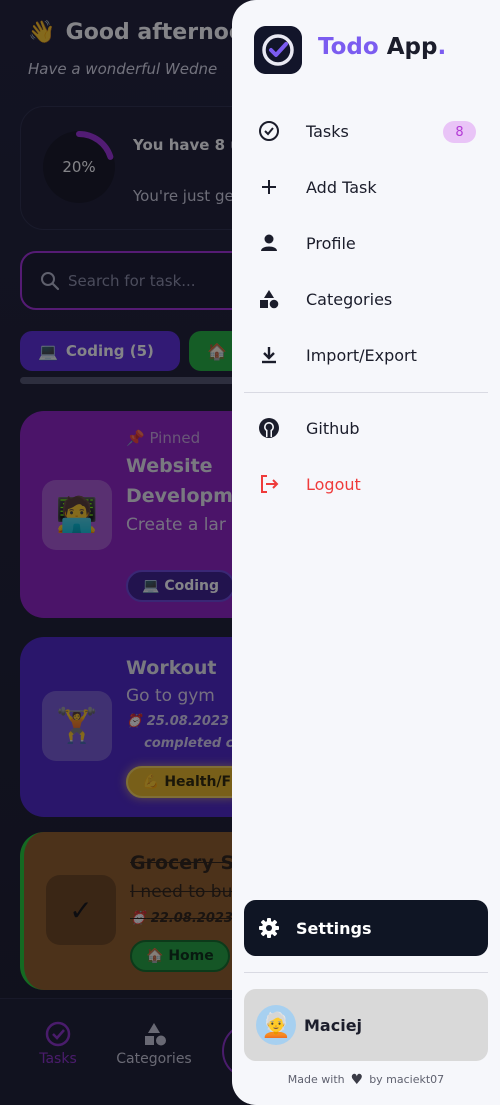 This screenshot has height=1105, width=500. What do you see at coordinates (349, 299) in the screenshot?
I see `drawer-item-label: Categories` at bounding box center [349, 299].